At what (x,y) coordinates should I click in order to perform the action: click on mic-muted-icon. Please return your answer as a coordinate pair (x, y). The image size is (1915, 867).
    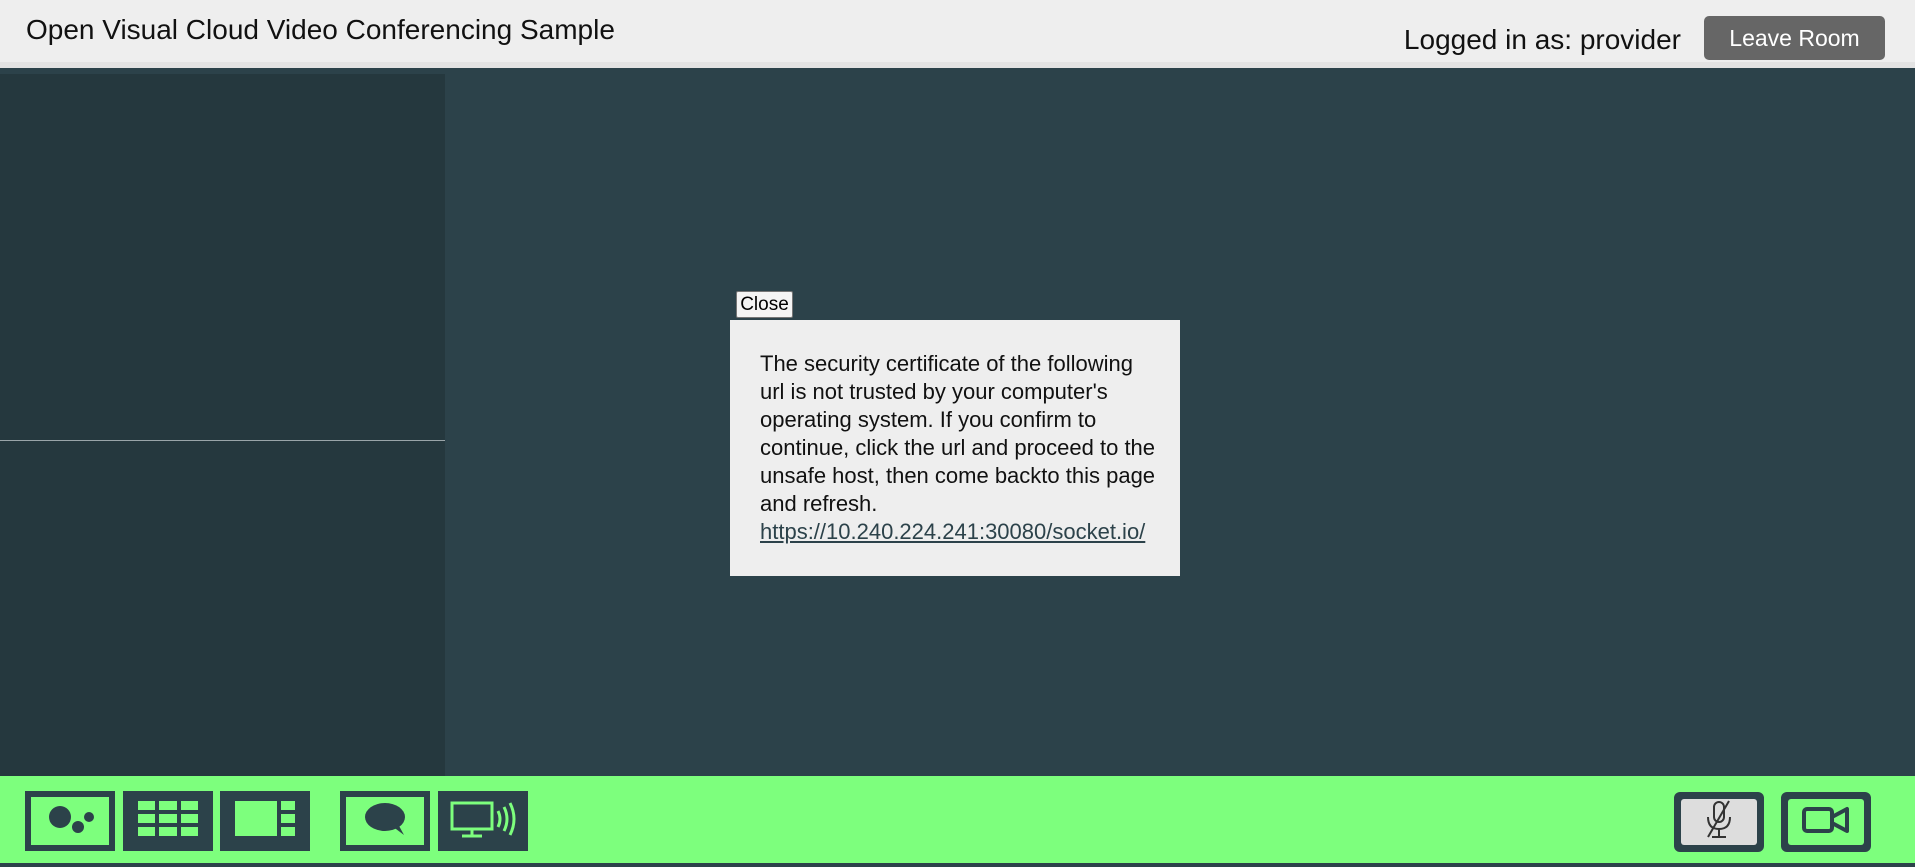
    Looking at the image, I should click on (1719, 822).